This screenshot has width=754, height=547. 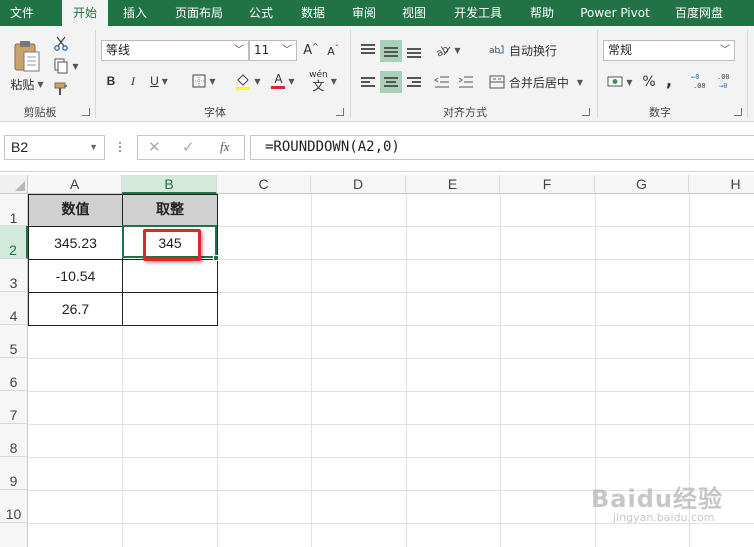 What do you see at coordinates (14, 210) in the screenshot?
I see `row-header-1: 1` at bounding box center [14, 210].